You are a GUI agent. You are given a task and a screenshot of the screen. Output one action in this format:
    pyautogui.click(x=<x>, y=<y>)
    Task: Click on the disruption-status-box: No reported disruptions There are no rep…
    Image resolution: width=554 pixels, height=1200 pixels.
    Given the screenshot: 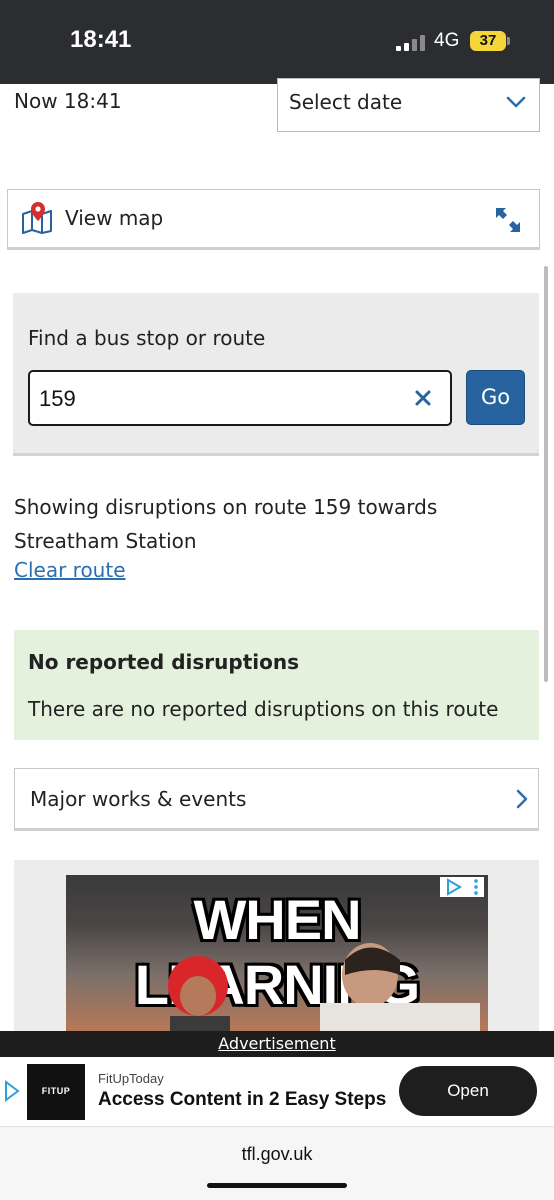 What is the action you would take?
    pyautogui.click(x=276, y=685)
    